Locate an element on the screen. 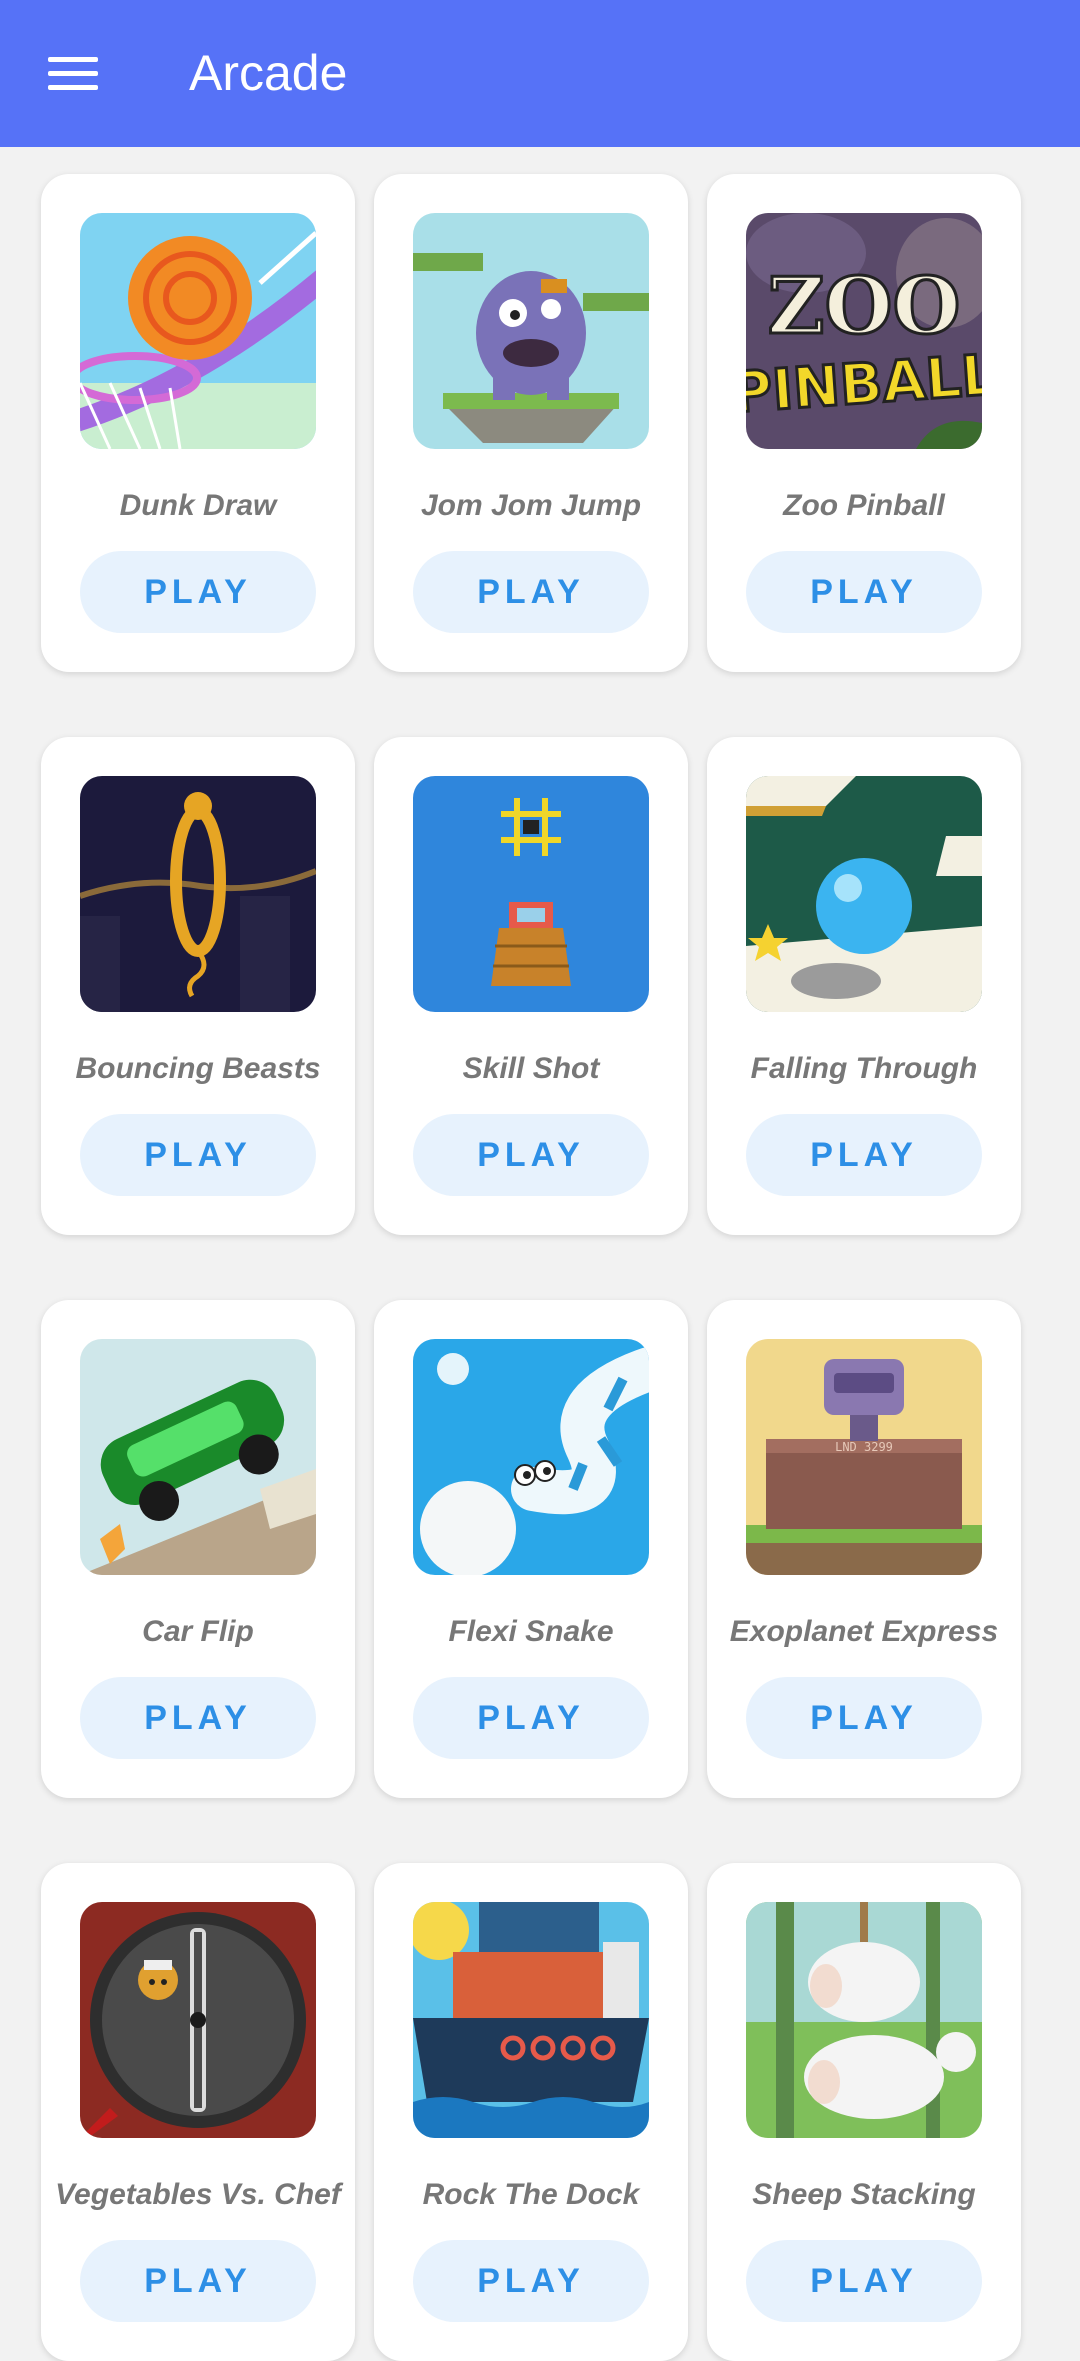 The width and height of the screenshot is (1080, 2361). flexi-snake-thumbnail is located at coordinates (531, 1457).